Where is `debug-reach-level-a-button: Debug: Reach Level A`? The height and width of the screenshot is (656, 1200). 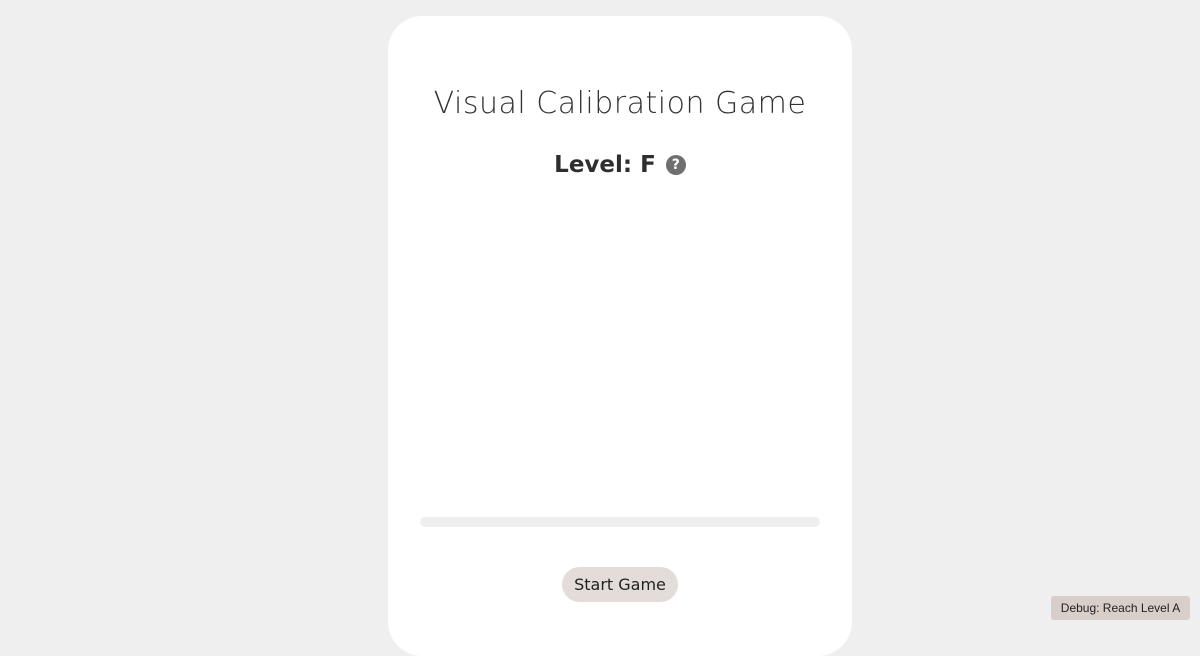
debug-reach-level-a-button: Debug: Reach Level A is located at coordinates (1120, 608).